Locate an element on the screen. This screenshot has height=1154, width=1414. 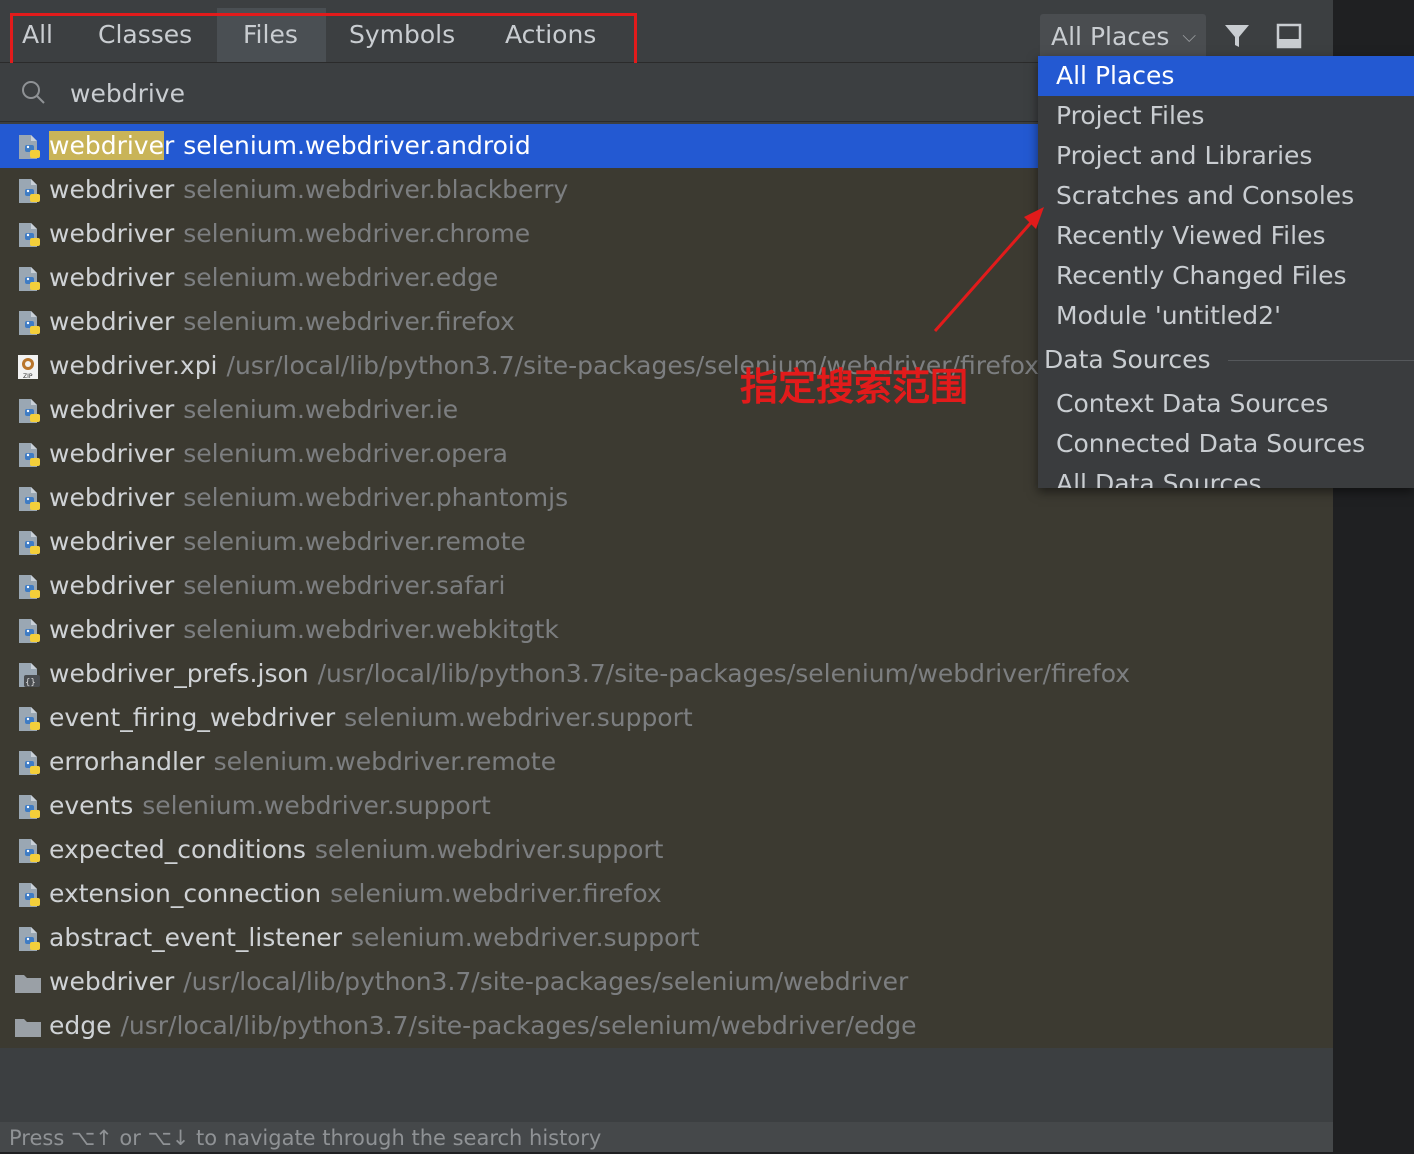
match-highlight: webdrive is located at coordinates (106, 145).